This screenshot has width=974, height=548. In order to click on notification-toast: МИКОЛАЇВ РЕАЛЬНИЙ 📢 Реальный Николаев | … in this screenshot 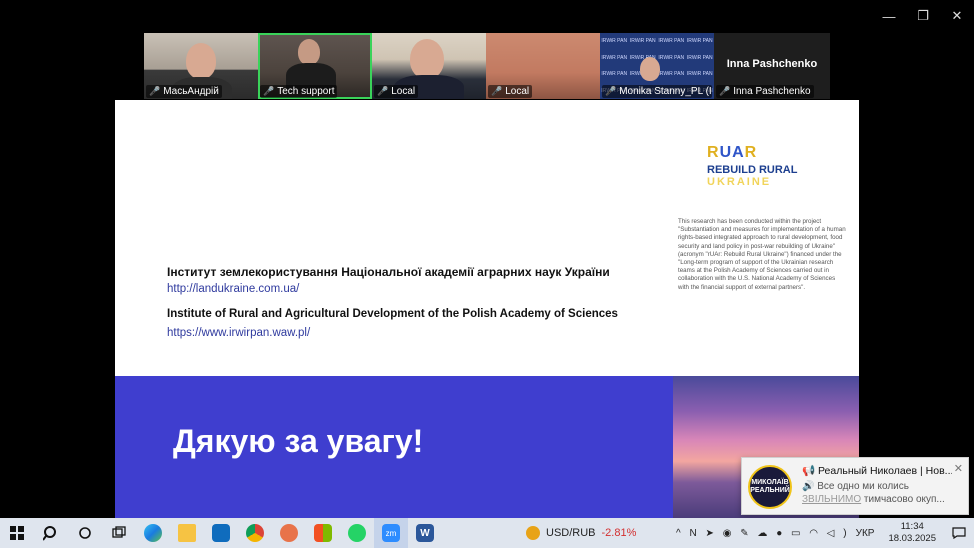, I will do `click(855, 486)`.